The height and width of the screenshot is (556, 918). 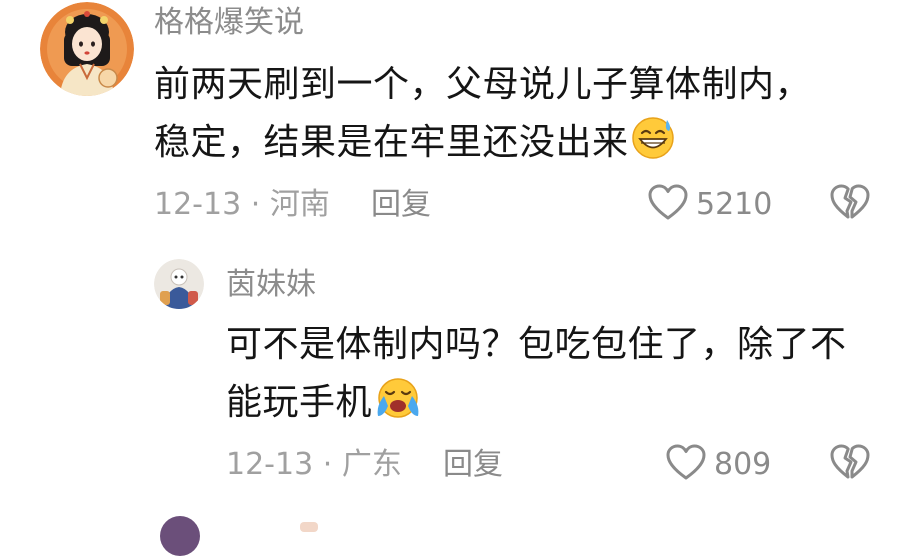 I want to click on comment-username: 格格爆笑说, so click(x=229, y=23).